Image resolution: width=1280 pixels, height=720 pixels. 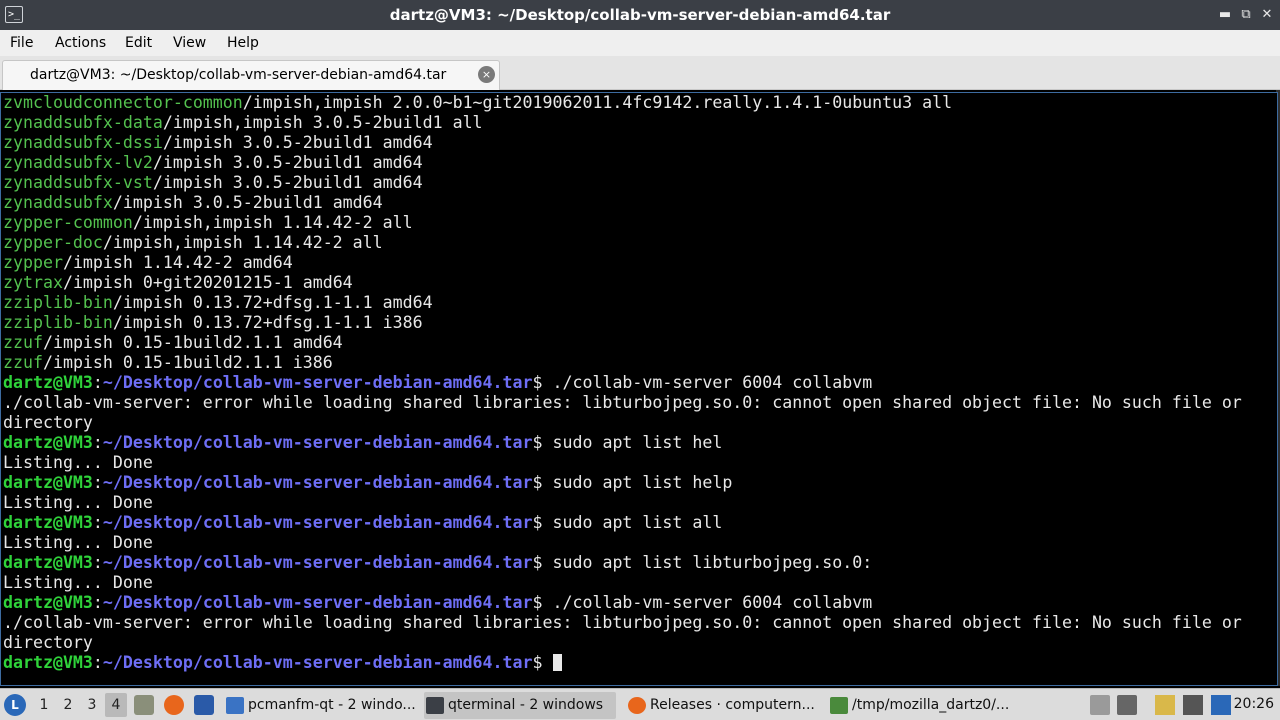 What do you see at coordinates (68, 705) in the screenshot?
I see `workspace-2: 2` at bounding box center [68, 705].